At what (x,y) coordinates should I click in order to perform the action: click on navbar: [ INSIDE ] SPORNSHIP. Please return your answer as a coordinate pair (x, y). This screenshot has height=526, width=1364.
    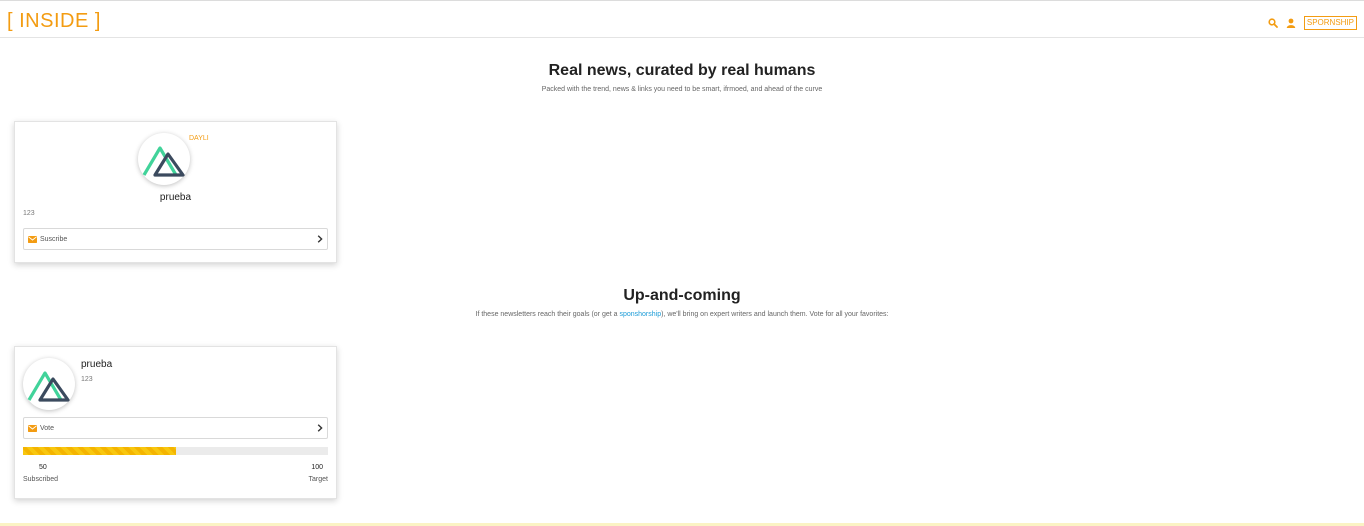
    Looking at the image, I should click on (682, 19).